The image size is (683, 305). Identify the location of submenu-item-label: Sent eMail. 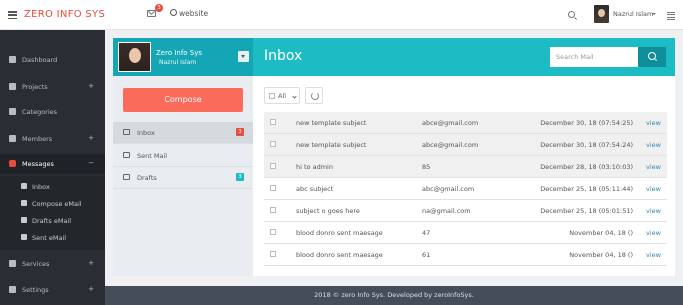
(49, 238).